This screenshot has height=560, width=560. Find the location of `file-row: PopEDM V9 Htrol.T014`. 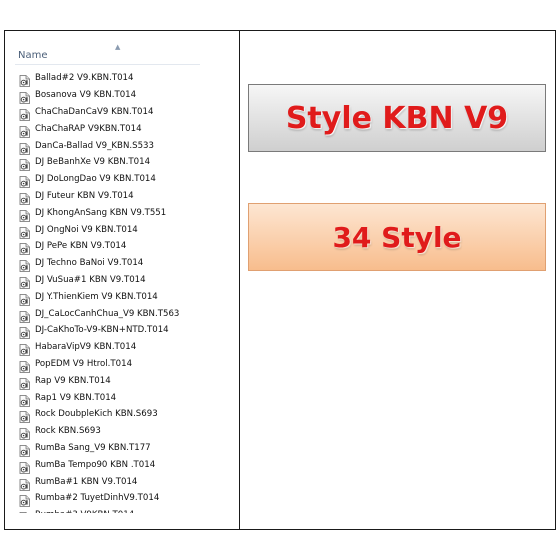

file-row: PopEDM V9 Htrol.T014 is located at coordinates (107, 364).